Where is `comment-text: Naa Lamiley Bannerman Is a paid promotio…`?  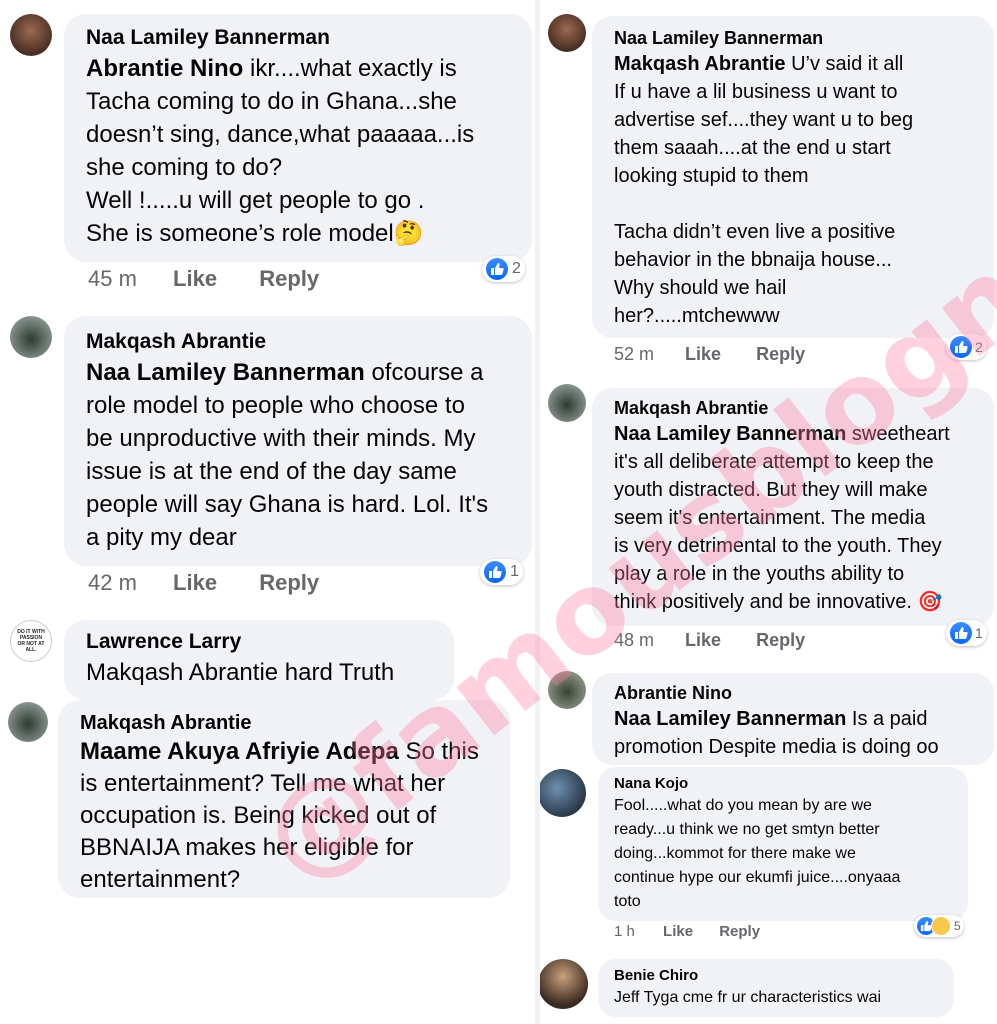
comment-text: Naa Lamiley Bannerman Is a paid promotio… is located at coordinates (776, 733).